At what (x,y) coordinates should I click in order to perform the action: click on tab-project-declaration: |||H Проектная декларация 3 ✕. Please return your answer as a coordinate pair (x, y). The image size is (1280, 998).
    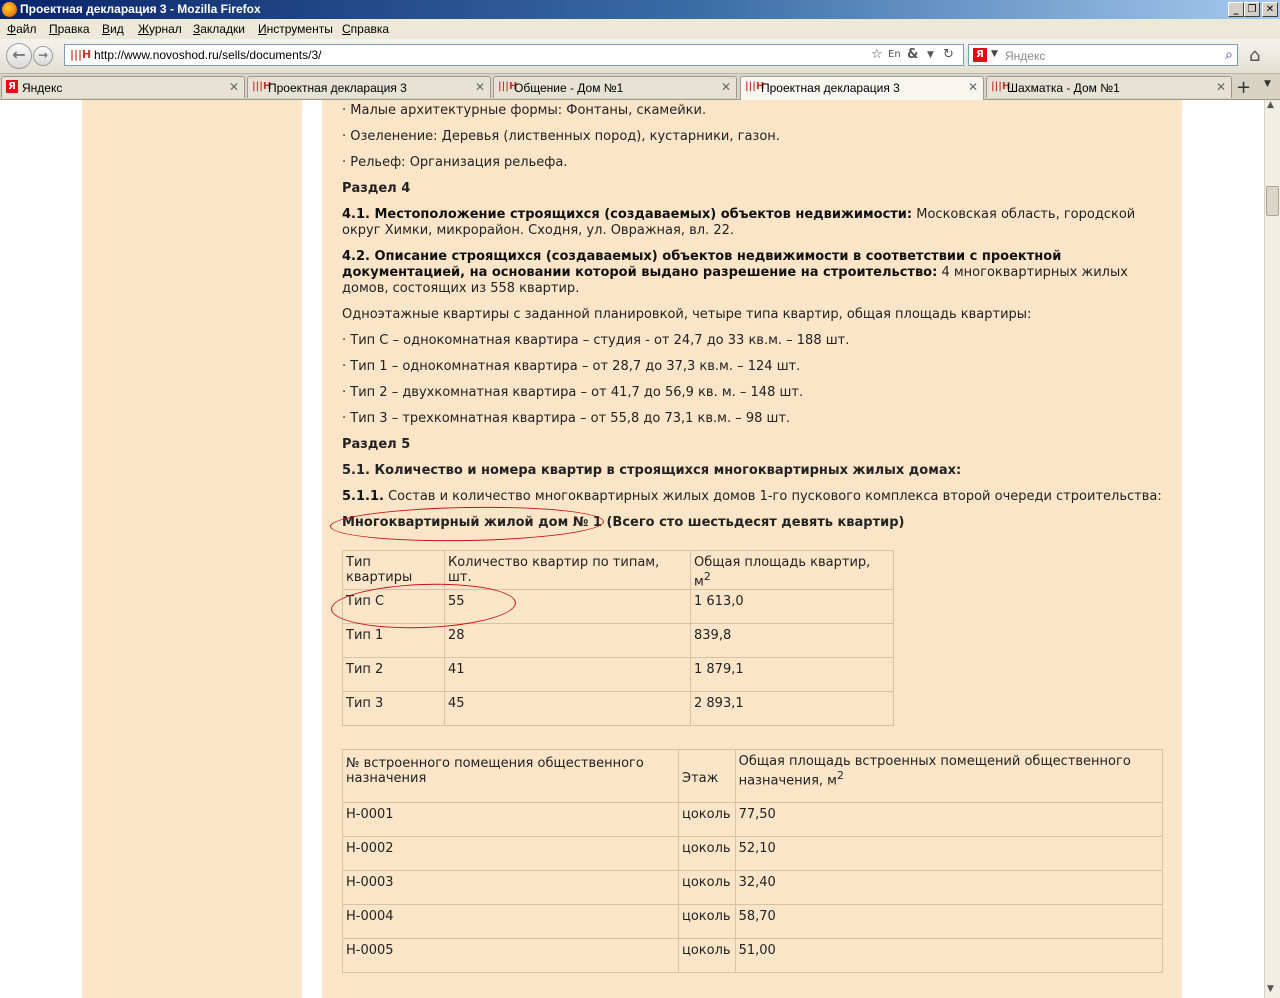
    Looking at the image, I should click on (369, 87).